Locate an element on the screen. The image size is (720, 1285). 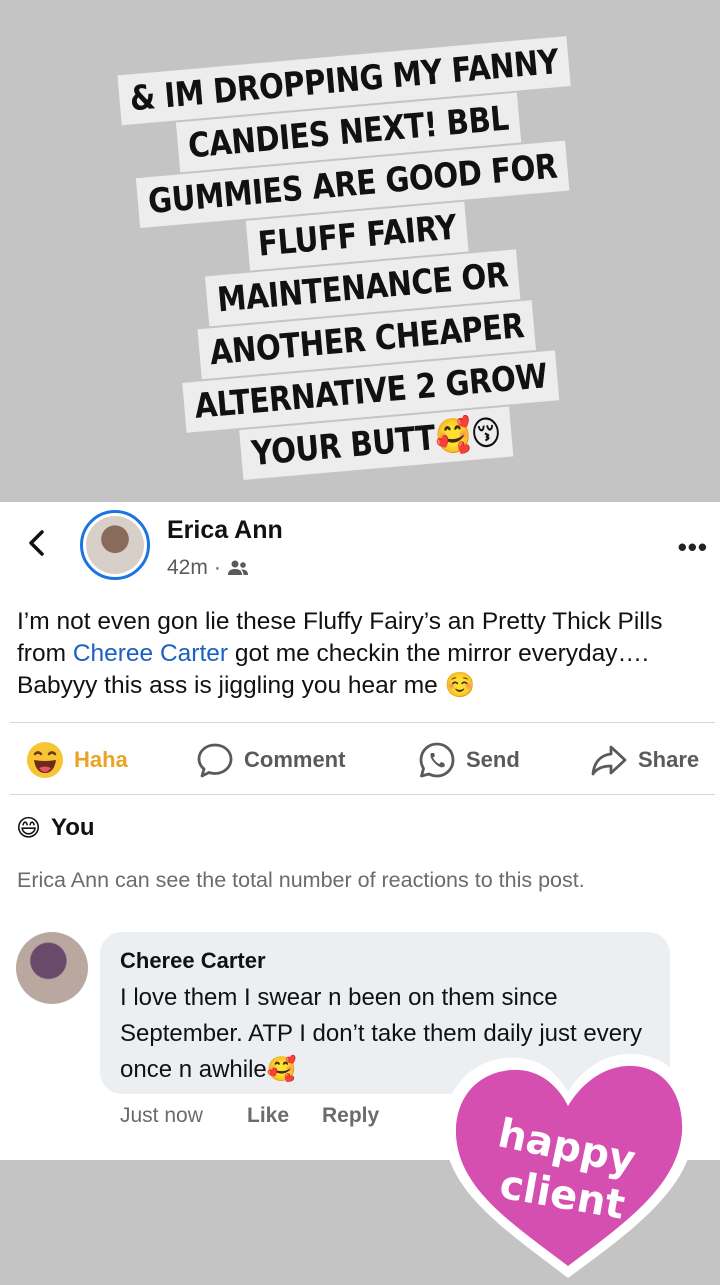
mention-link: Cheree Carter is located at coordinates (150, 653).